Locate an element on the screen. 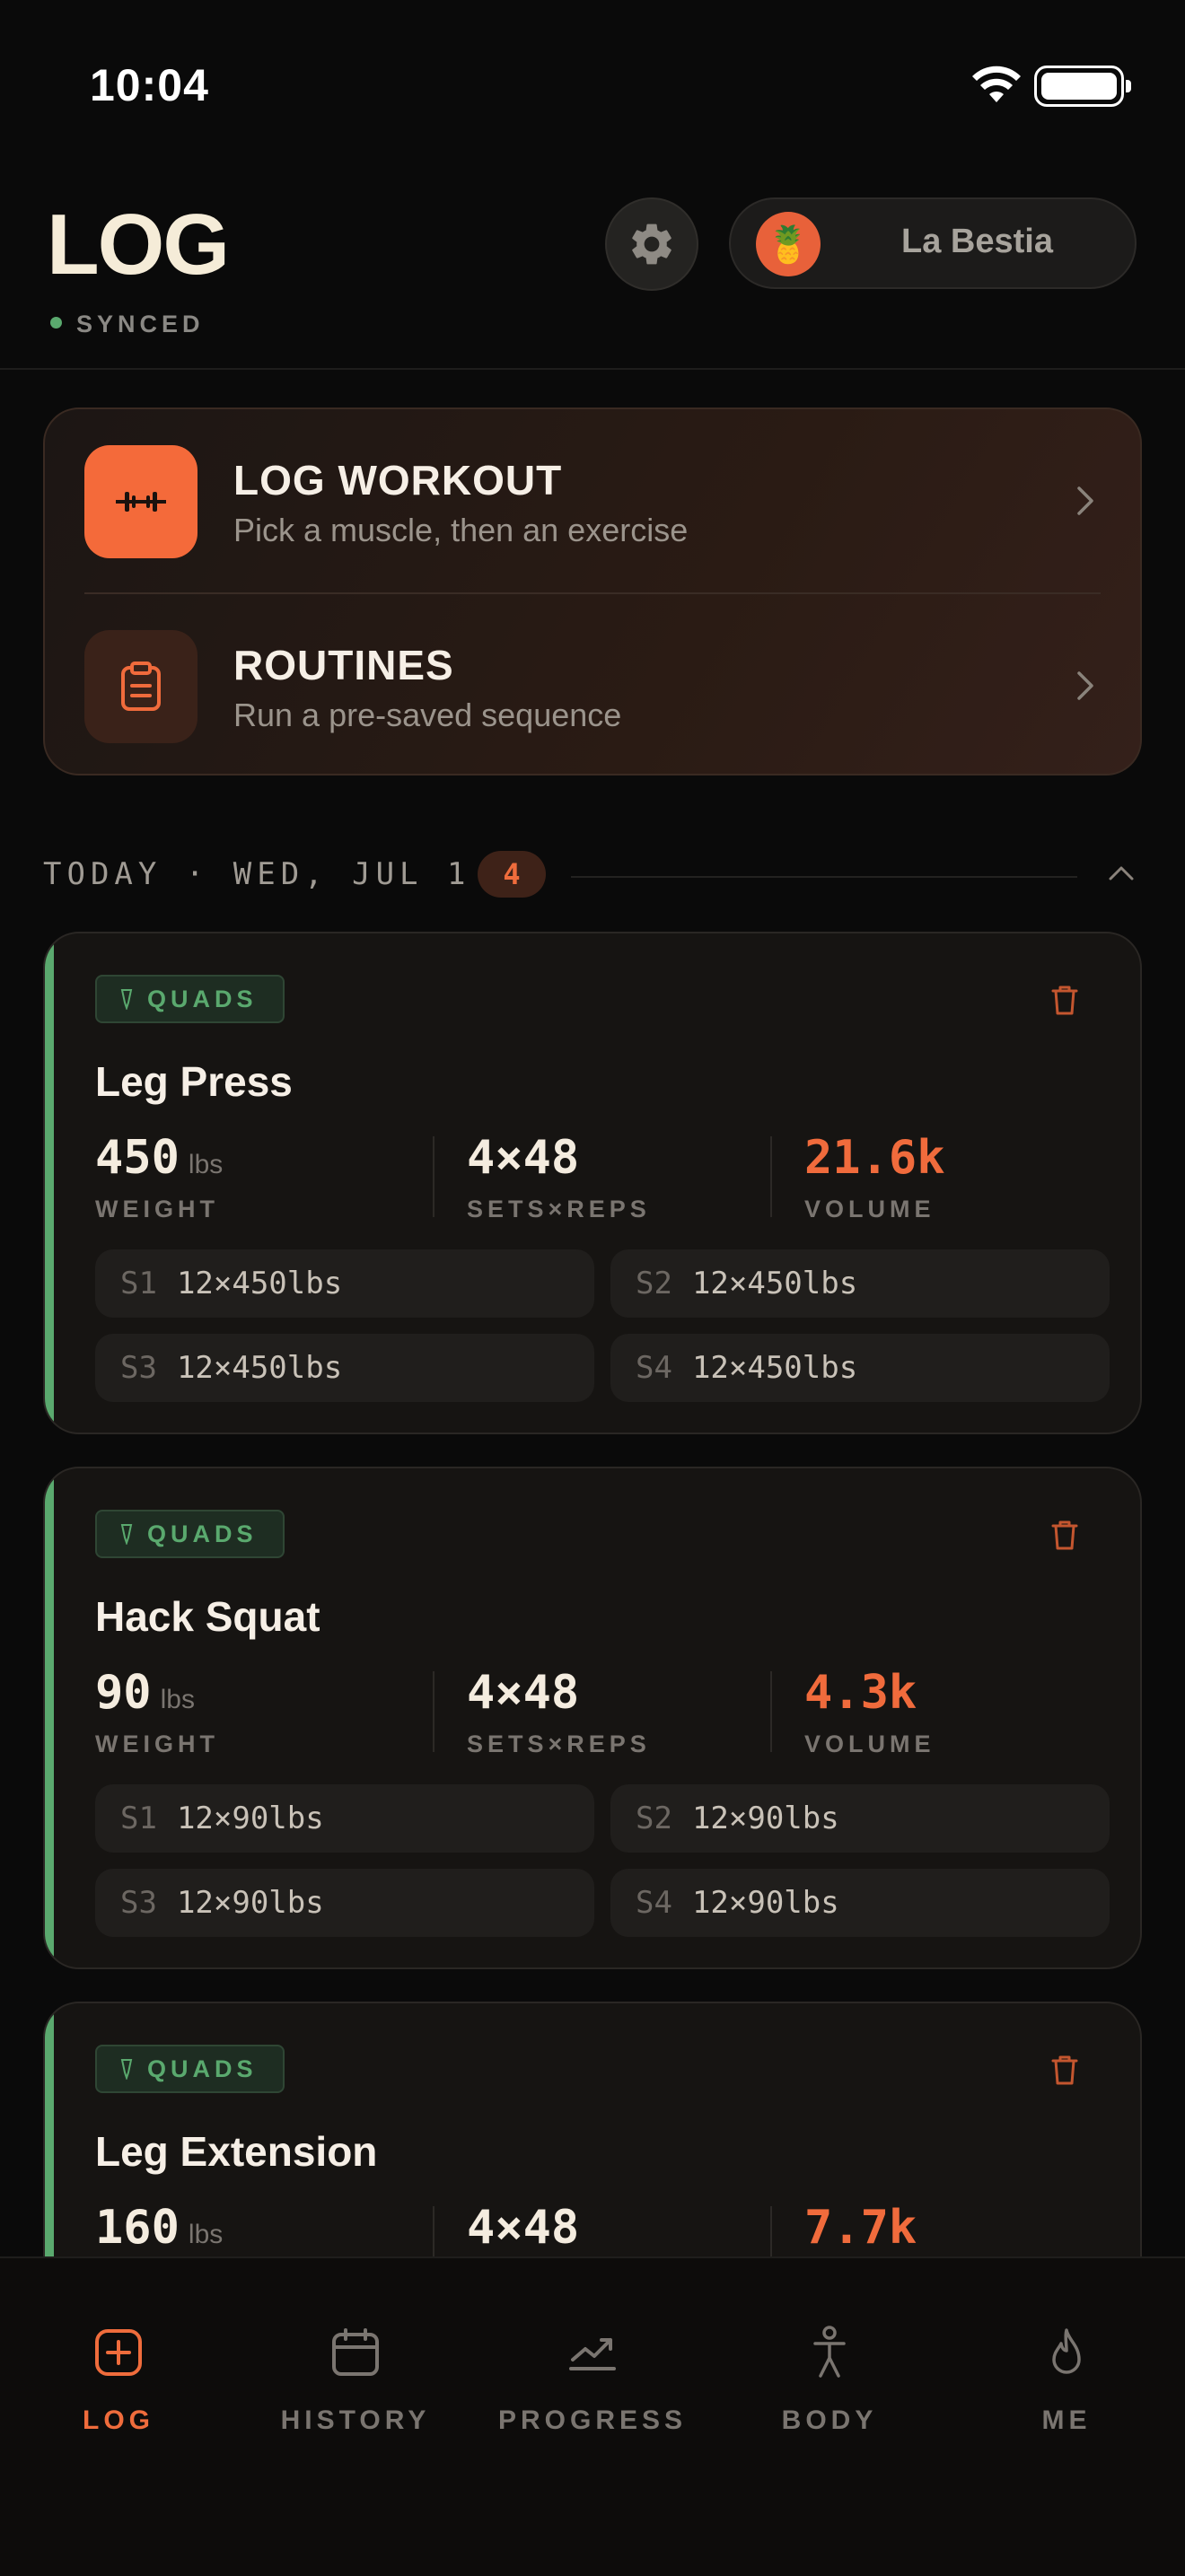 The image size is (1185, 2576). sync-dot-icon is located at coordinates (56, 323).